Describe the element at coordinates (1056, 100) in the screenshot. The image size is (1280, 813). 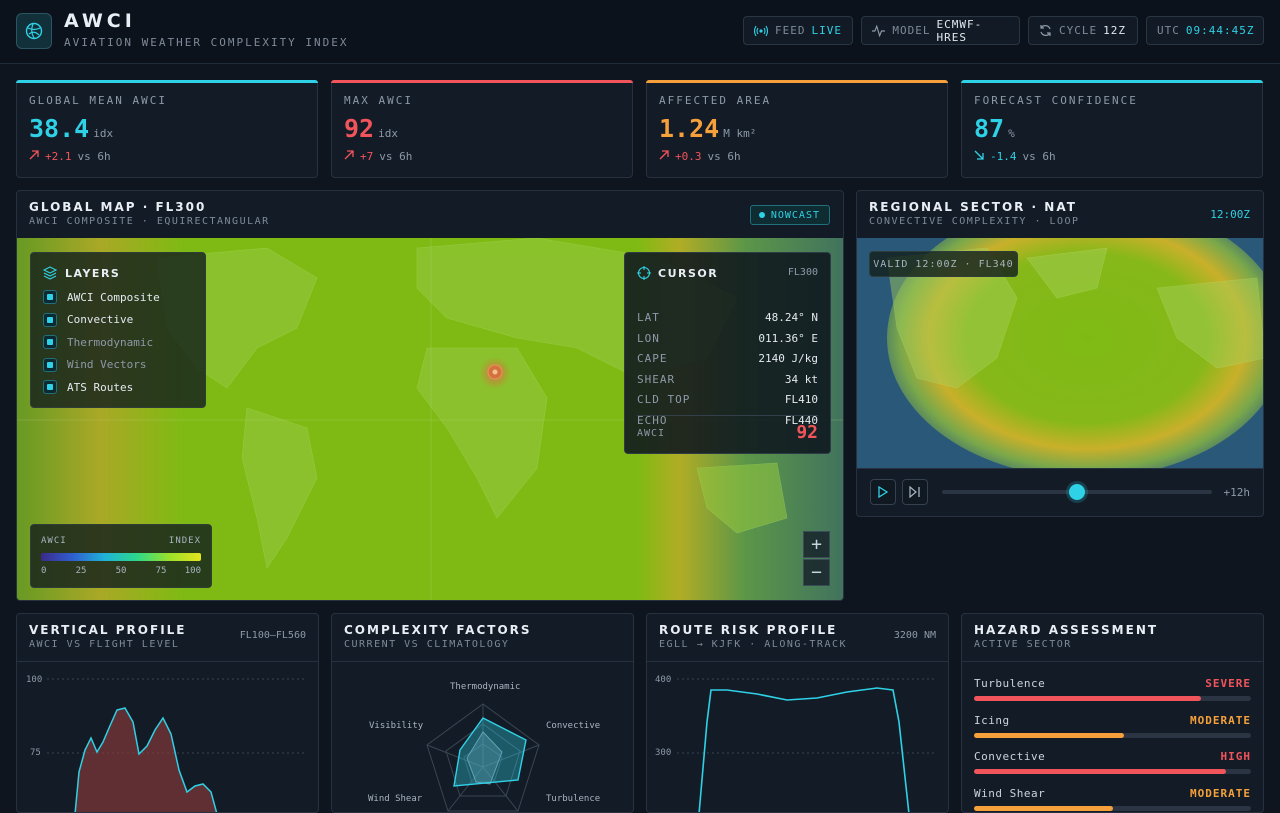
I see `stat-label: FORECAST CONFIDENCE` at that location.